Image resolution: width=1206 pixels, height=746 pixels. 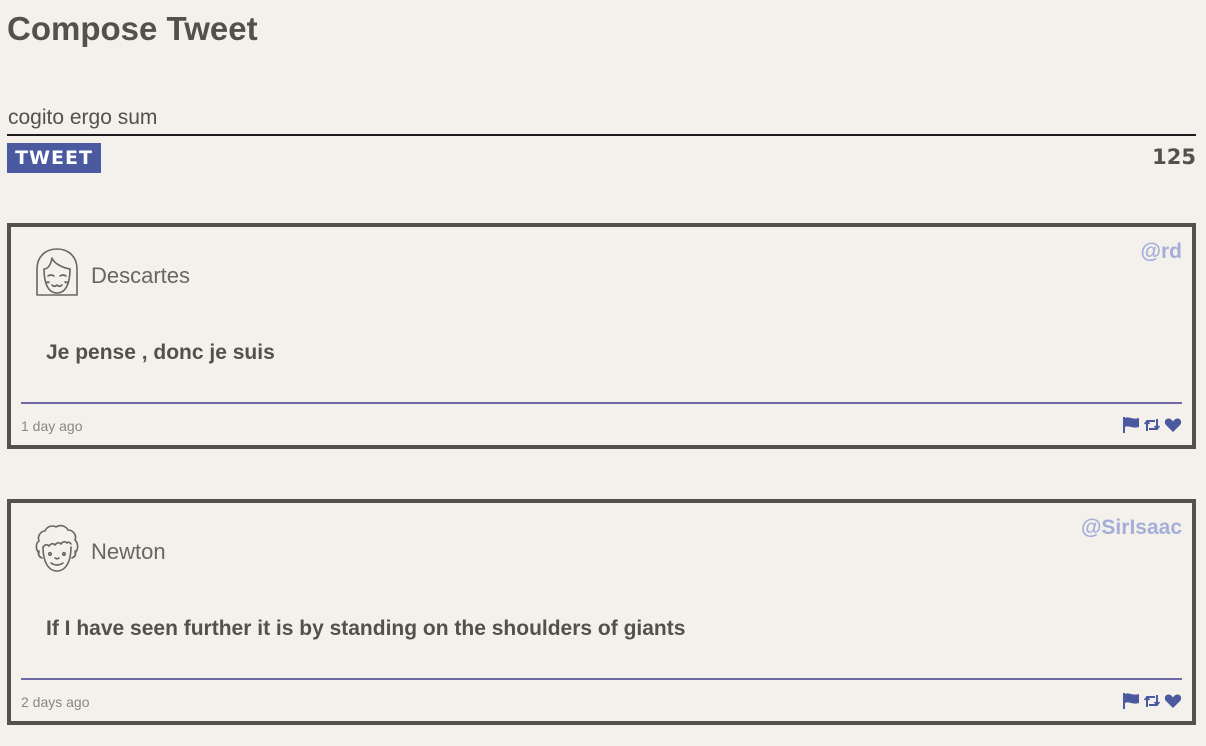 What do you see at coordinates (52, 426) in the screenshot?
I see `tweet-timestamp: 1 day ago` at bounding box center [52, 426].